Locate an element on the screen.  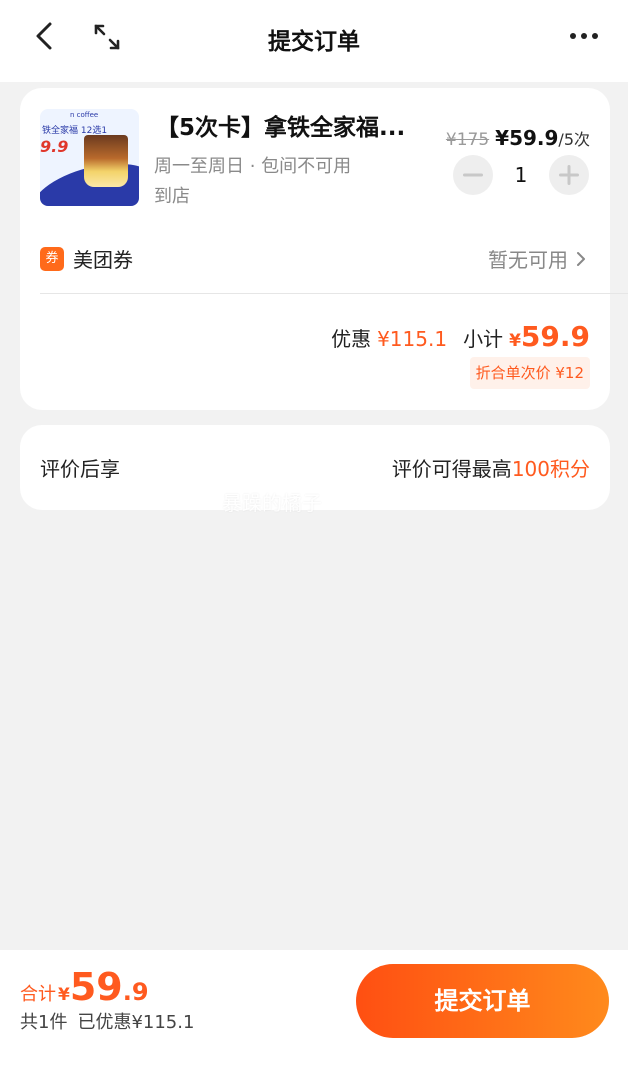
saved-amount: 已优惠¥115.1 is located at coordinates (136, 1022).